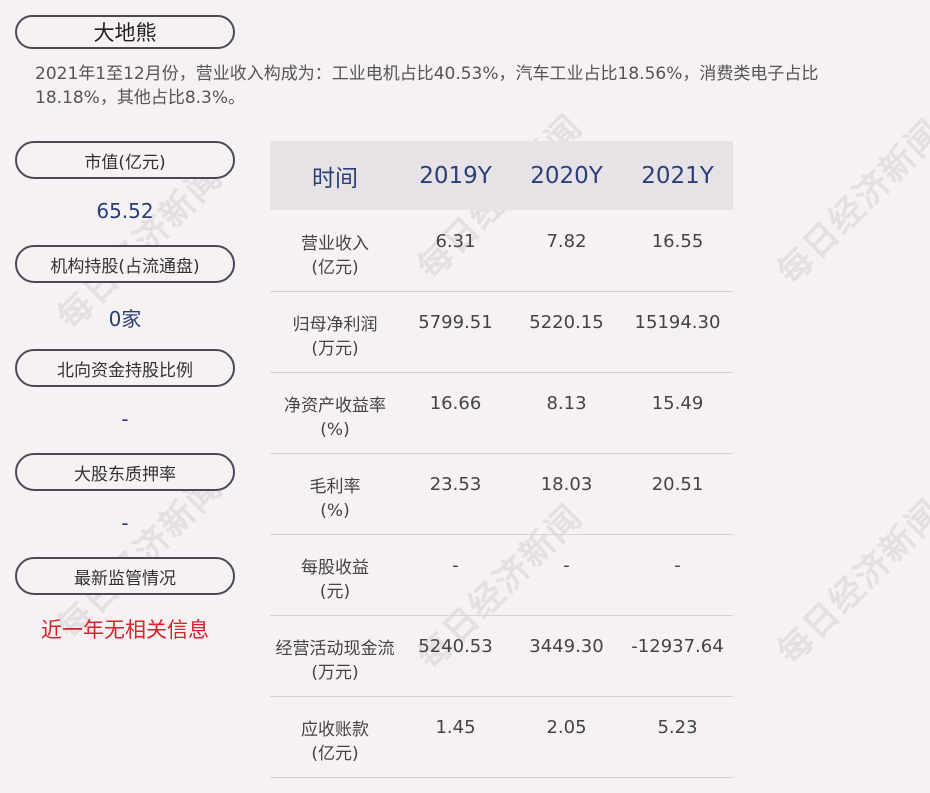  I want to click on pledge-ratio-label: 大股东质押率, so click(125, 472).